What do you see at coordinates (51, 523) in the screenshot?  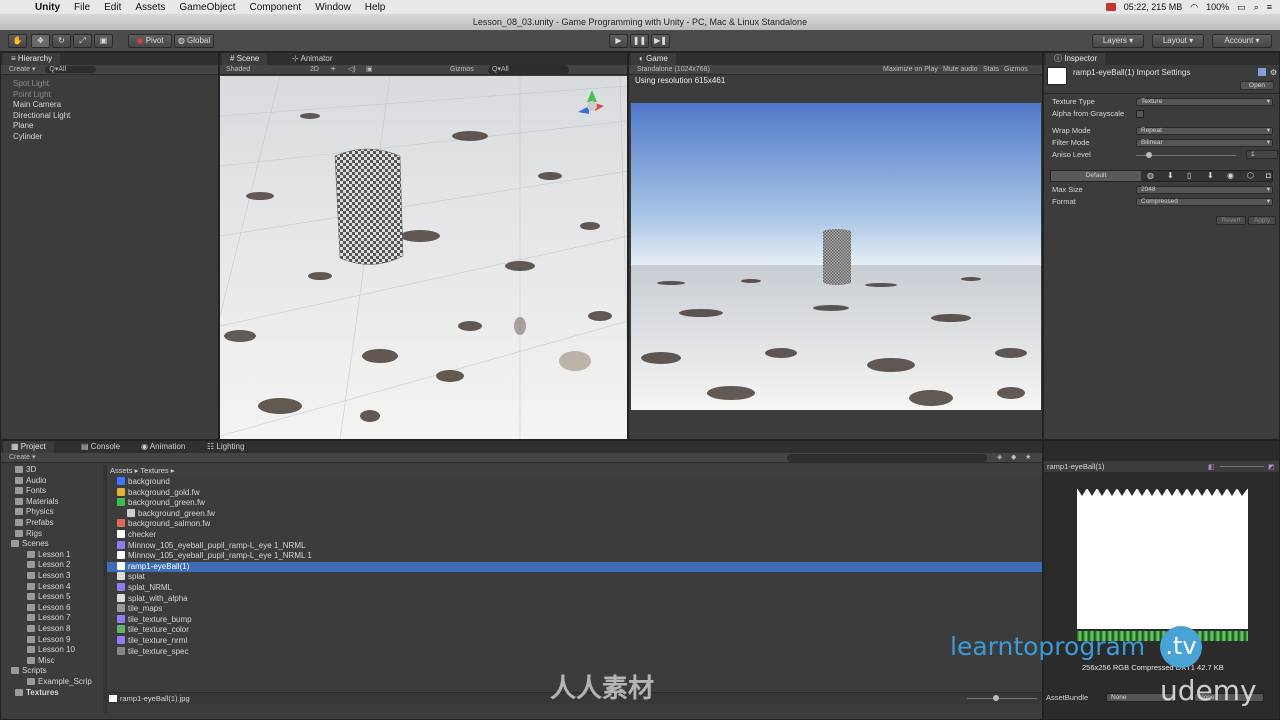 I see `folder-item: Prefabs` at bounding box center [51, 523].